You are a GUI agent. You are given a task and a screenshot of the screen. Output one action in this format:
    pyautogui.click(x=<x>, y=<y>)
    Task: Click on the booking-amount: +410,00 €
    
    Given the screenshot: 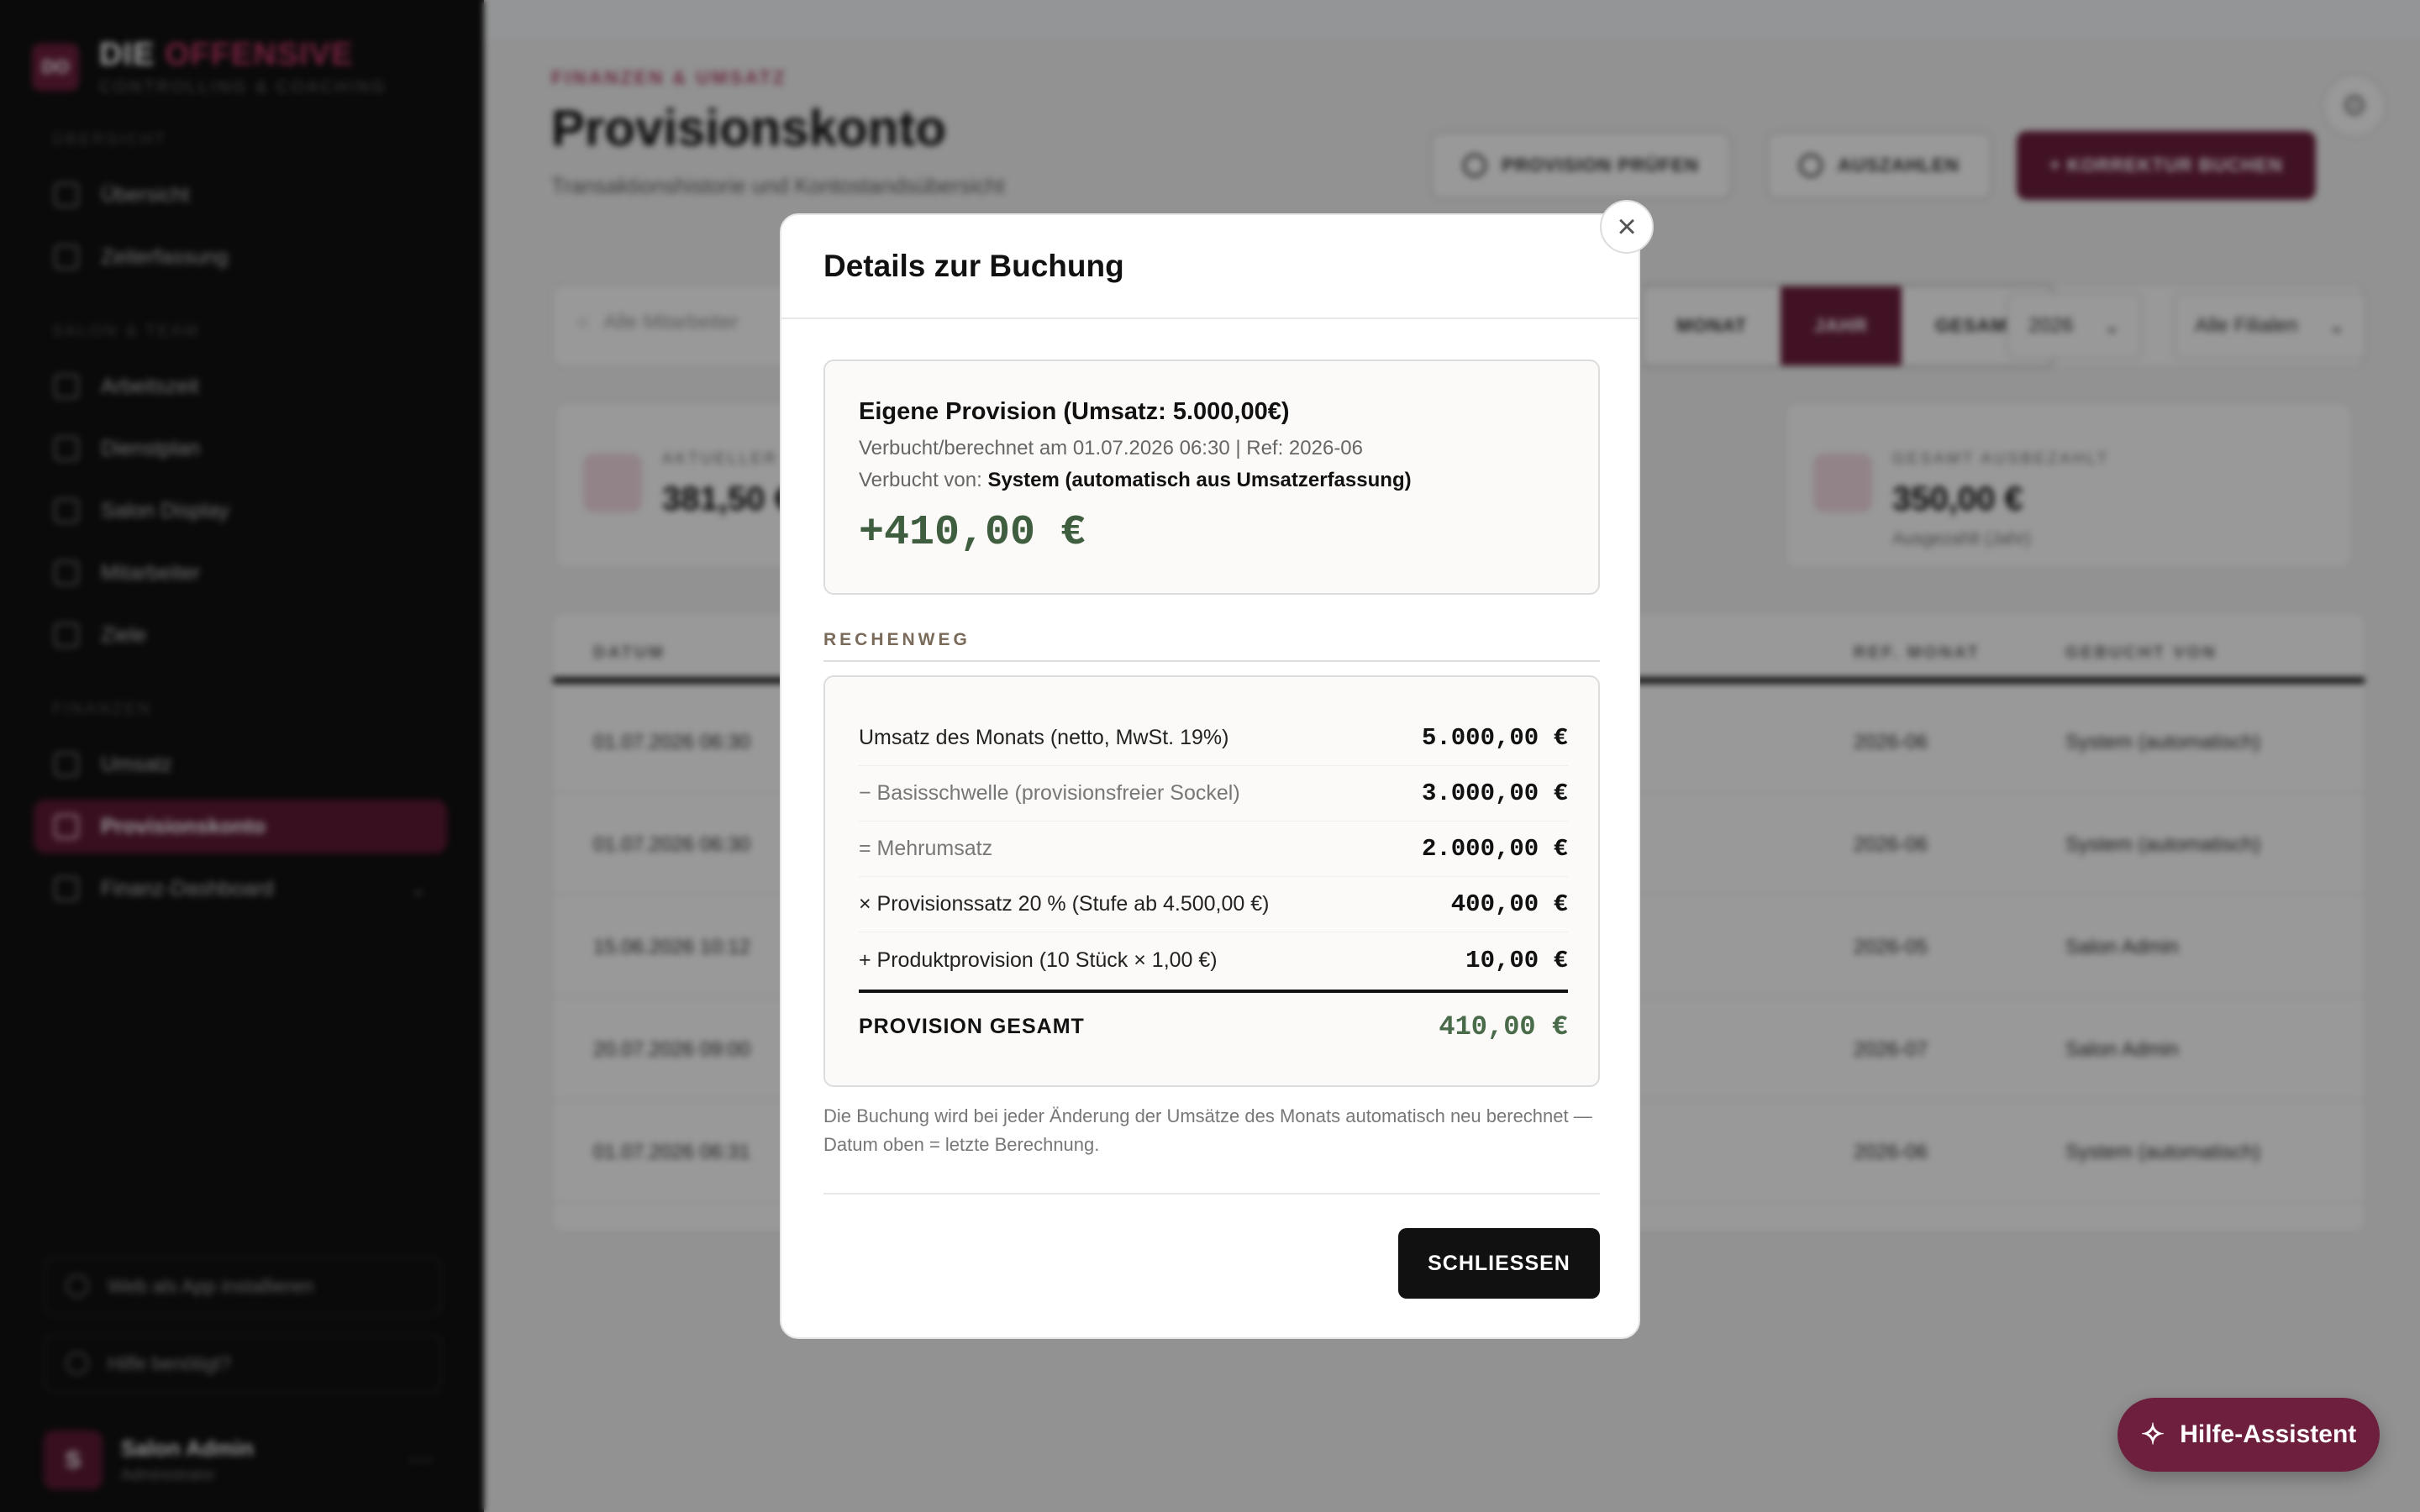 What is the action you would take?
    pyautogui.click(x=972, y=533)
    